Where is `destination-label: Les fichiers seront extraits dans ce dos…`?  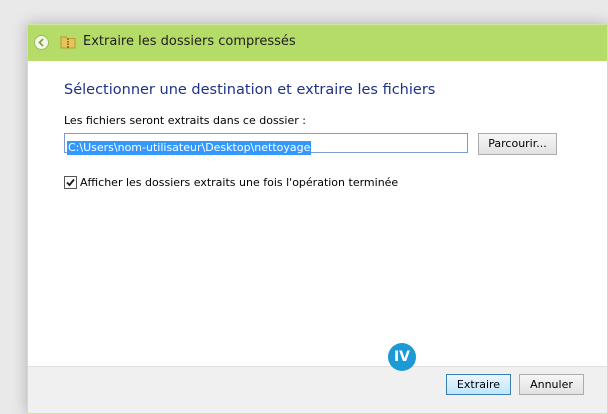 destination-label: Les fichiers seront extraits dans ce dos… is located at coordinates (185, 120).